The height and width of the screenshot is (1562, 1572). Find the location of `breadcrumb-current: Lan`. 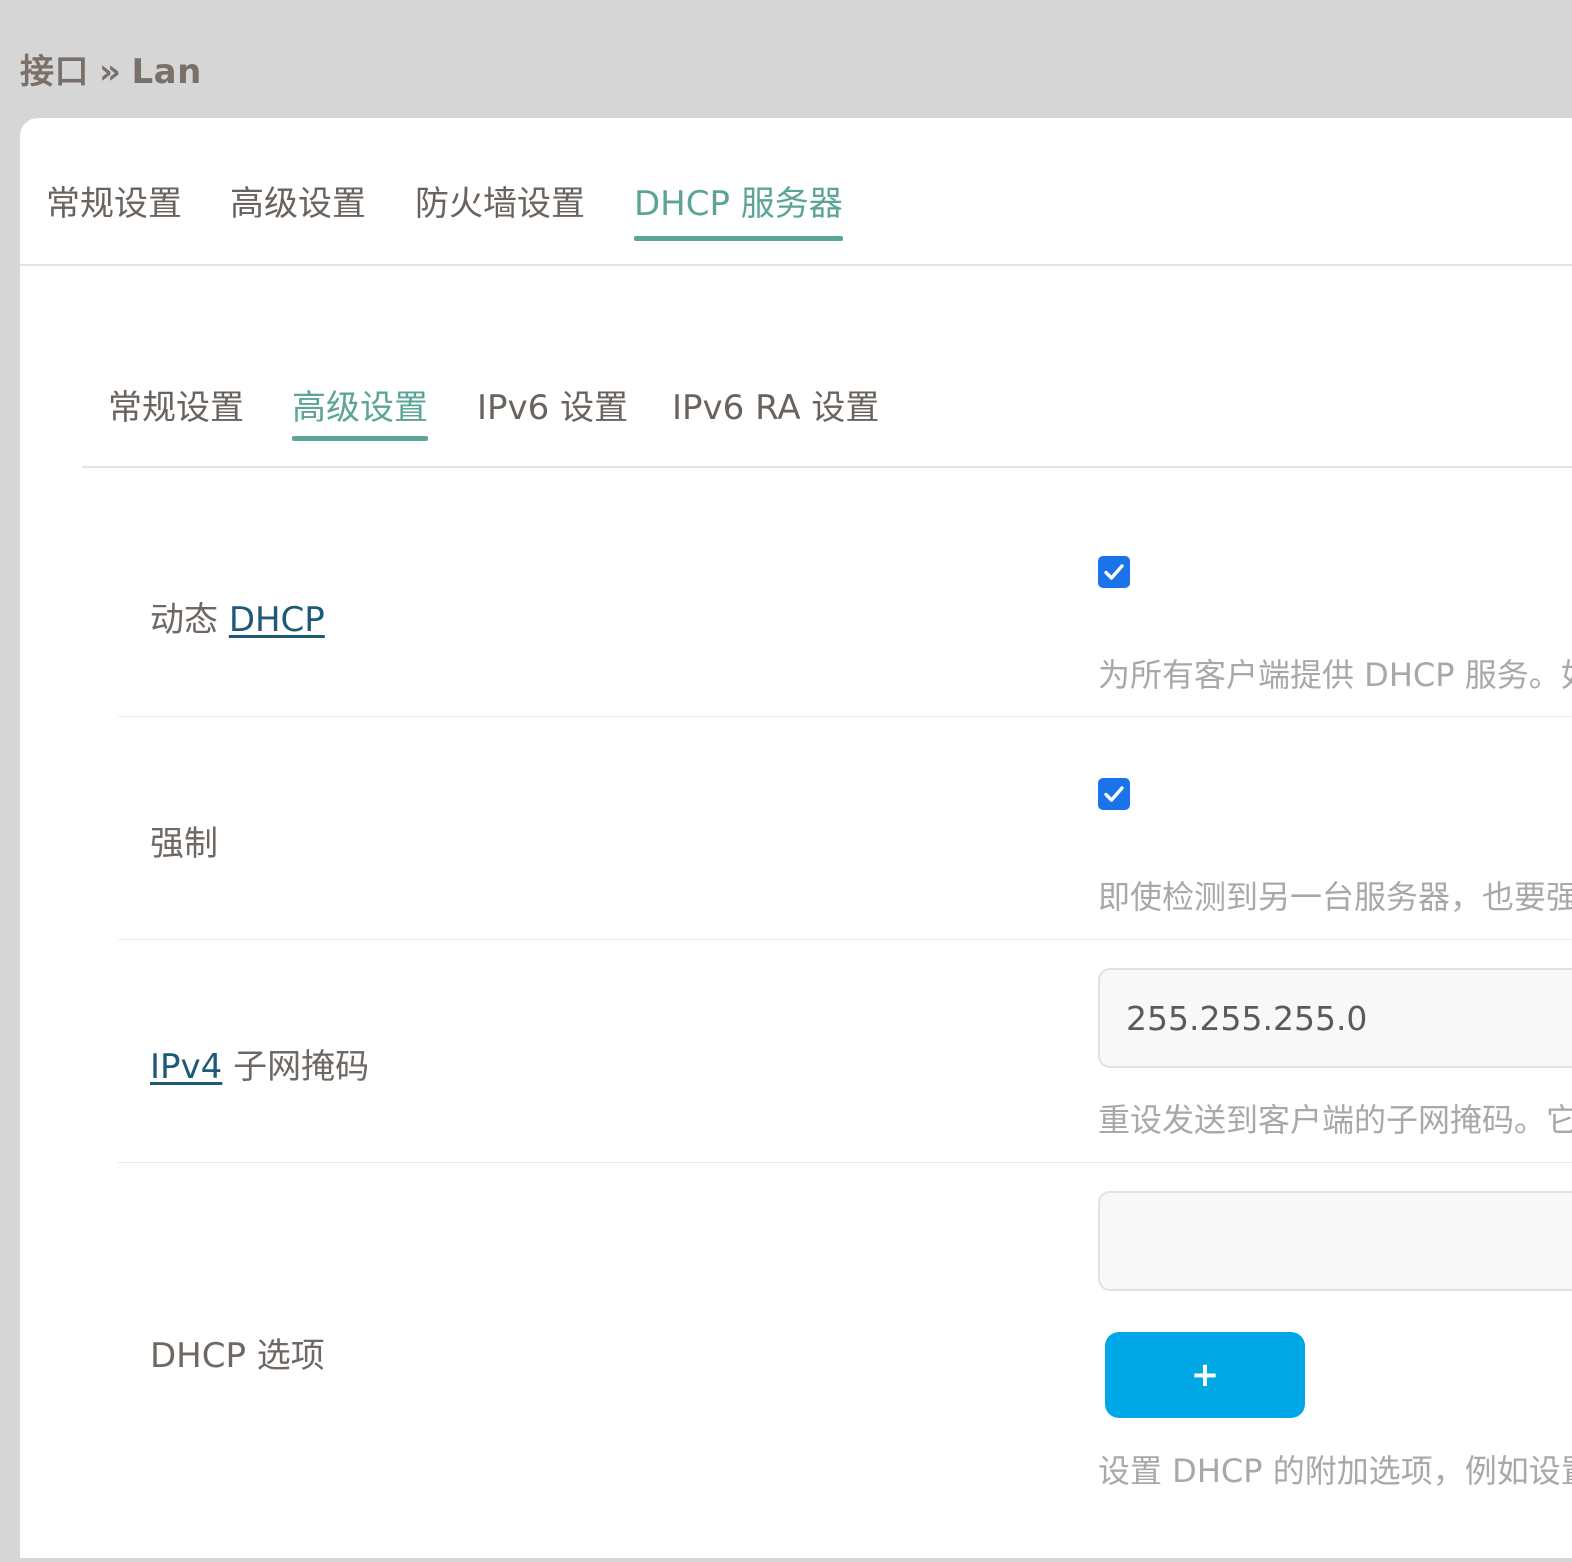

breadcrumb-current: Lan is located at coordinates (166, 72).